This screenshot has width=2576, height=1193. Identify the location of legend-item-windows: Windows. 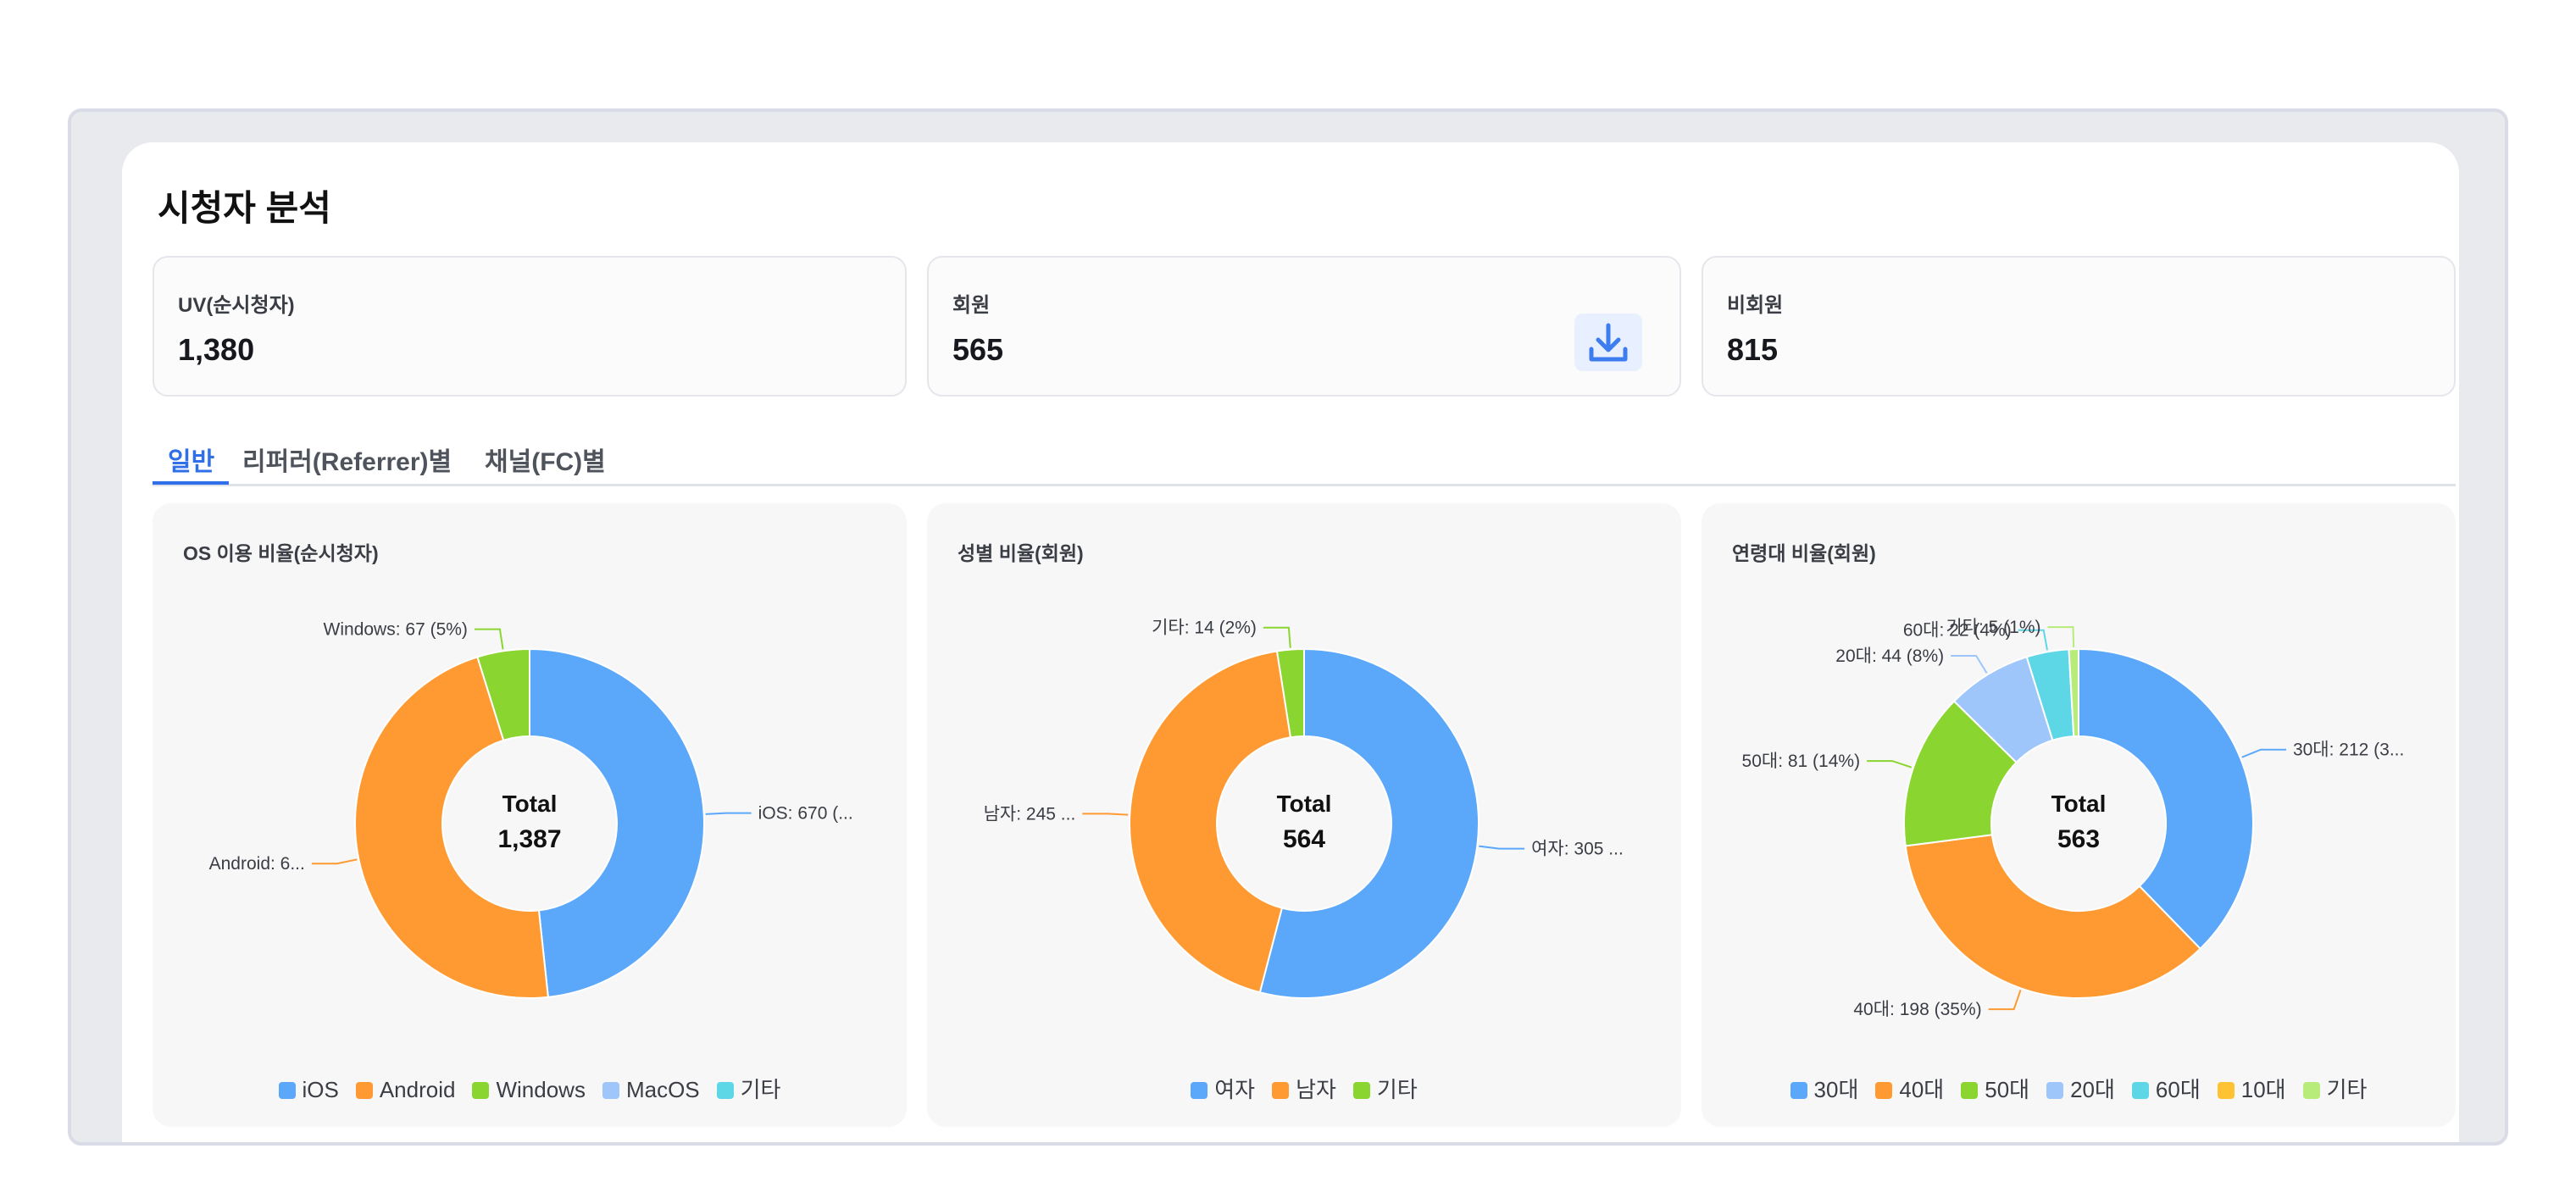
(529, 1090).